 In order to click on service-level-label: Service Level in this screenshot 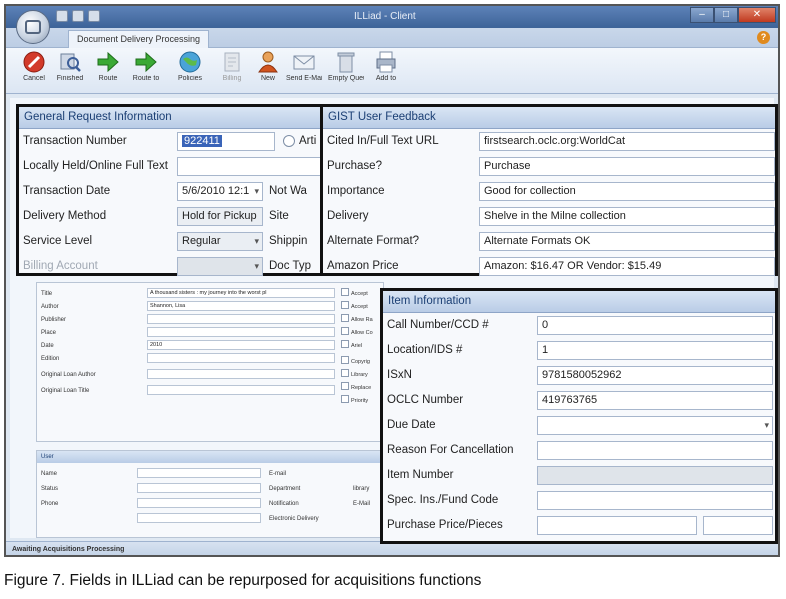, I will do `click(58, 241)`.